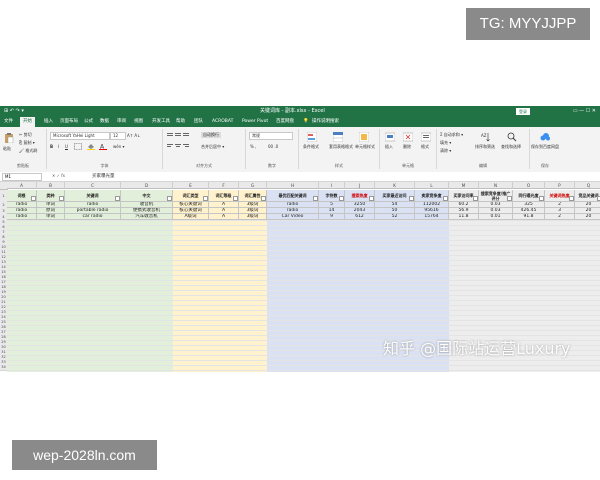  I want to click on font-color-icon: A, so click(103, 146).